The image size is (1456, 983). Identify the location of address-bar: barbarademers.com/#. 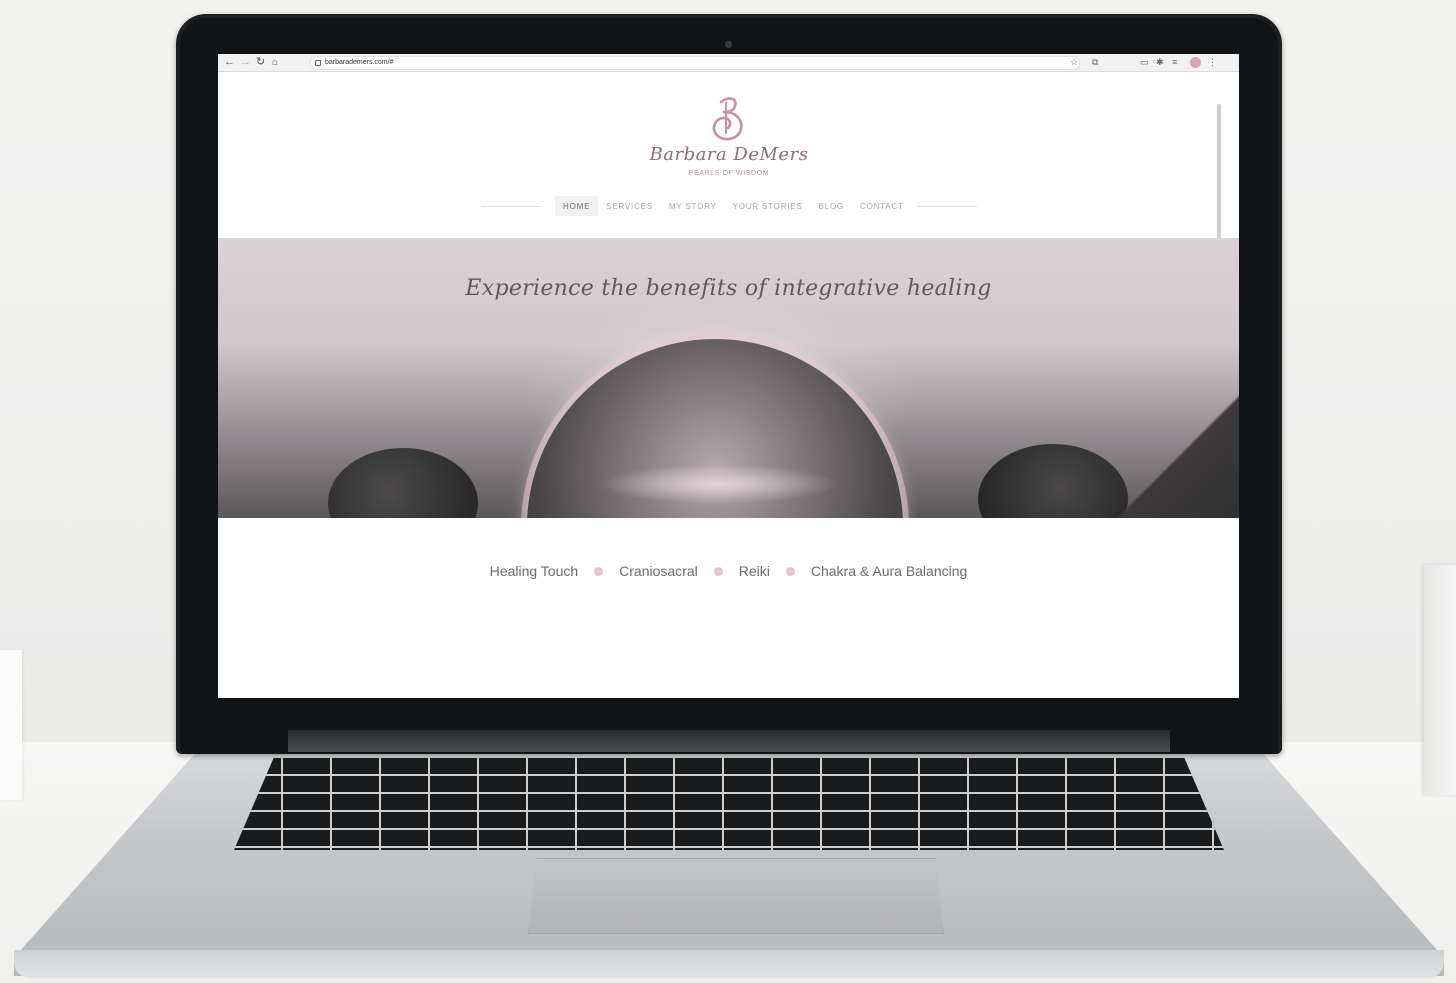
(695, 63).